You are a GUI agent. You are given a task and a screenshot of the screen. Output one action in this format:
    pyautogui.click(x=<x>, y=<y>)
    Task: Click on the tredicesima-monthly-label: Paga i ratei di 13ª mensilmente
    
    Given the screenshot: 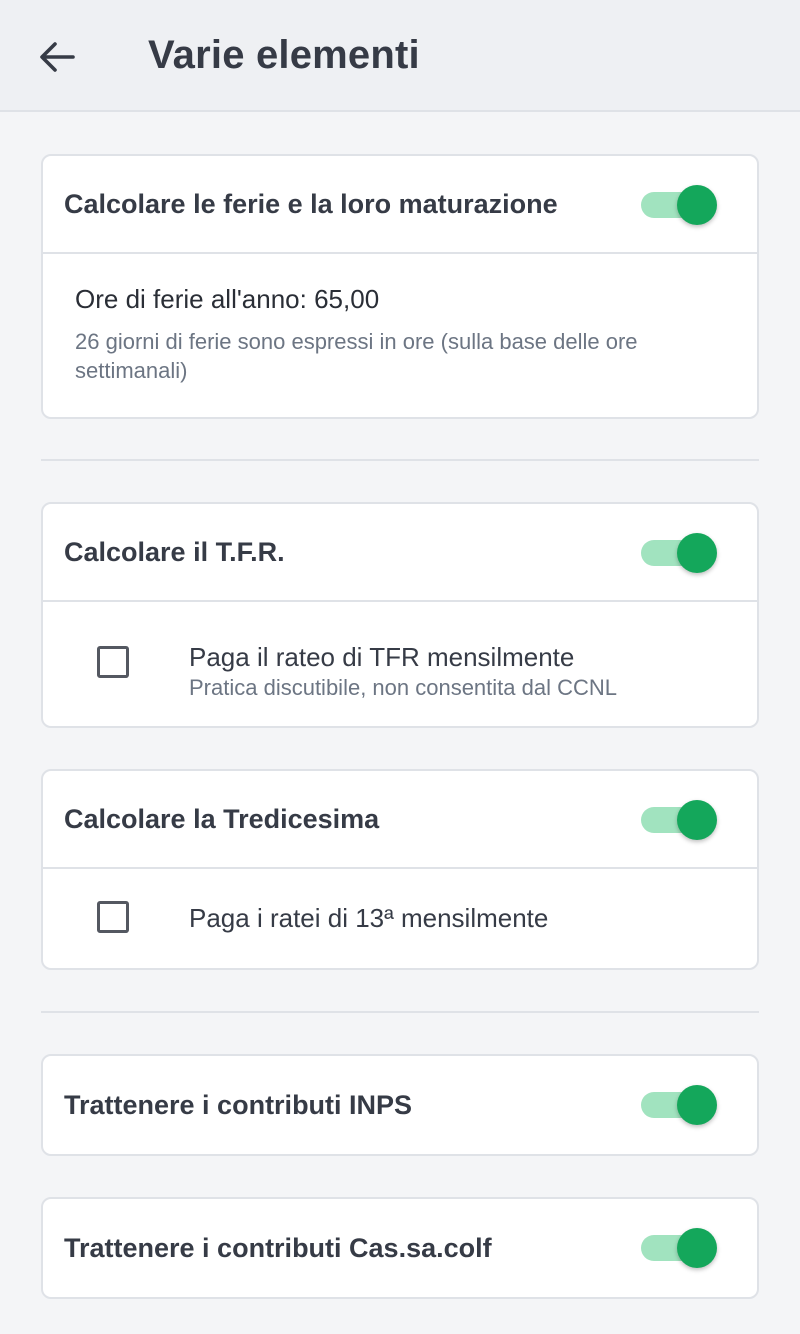 What is the action you would take?
    pyautogui.click(x=369, y=918)
    